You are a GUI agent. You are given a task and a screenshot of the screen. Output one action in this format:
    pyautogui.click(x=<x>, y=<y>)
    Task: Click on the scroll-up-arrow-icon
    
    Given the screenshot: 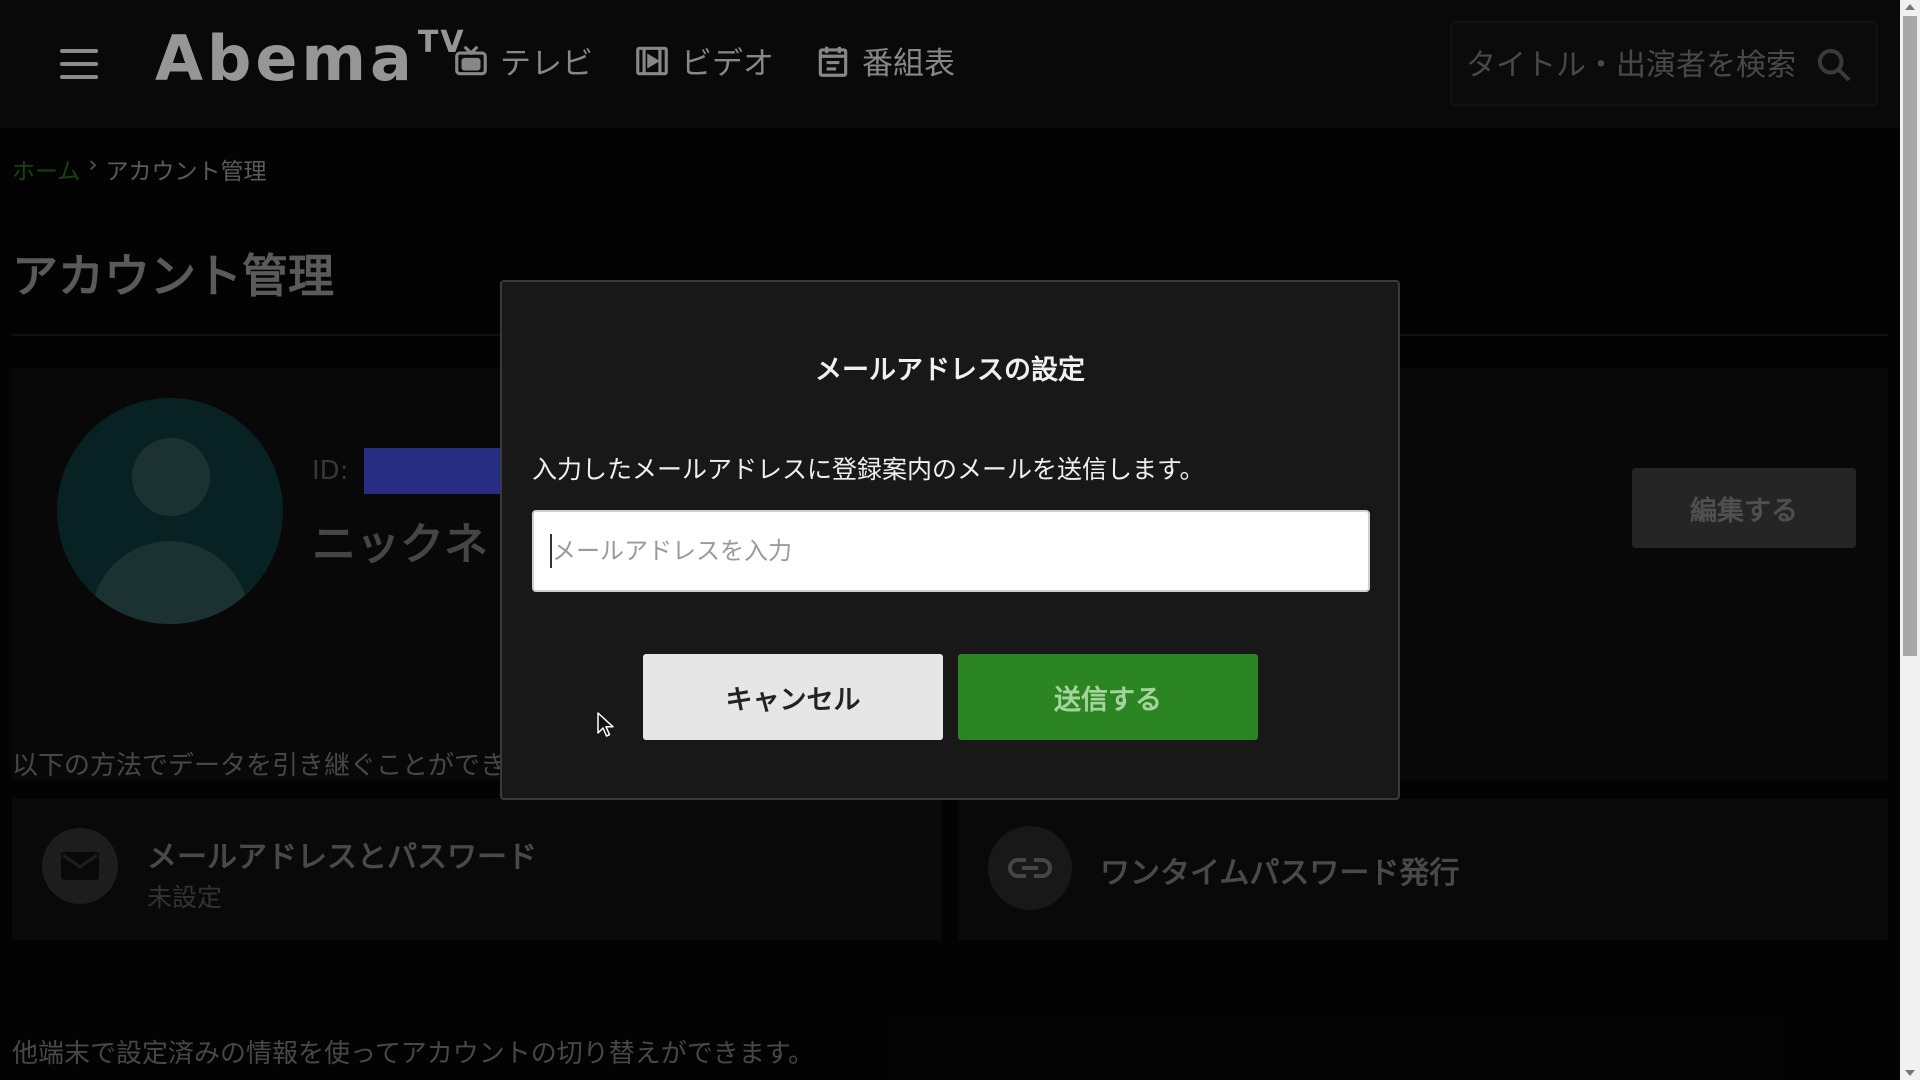 What is the action you would take?
    pyautogui.click(x=1910, y=7)
    